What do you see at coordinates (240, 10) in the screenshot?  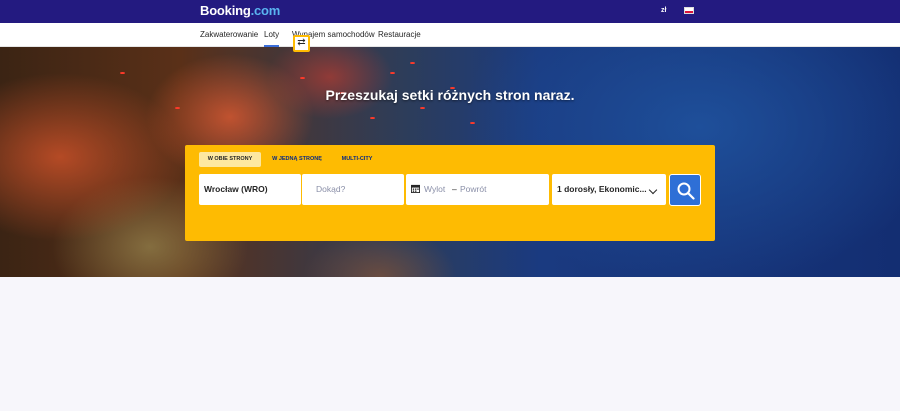 I see `booking-logo: Booking.com` at bounding box center [240, 10].